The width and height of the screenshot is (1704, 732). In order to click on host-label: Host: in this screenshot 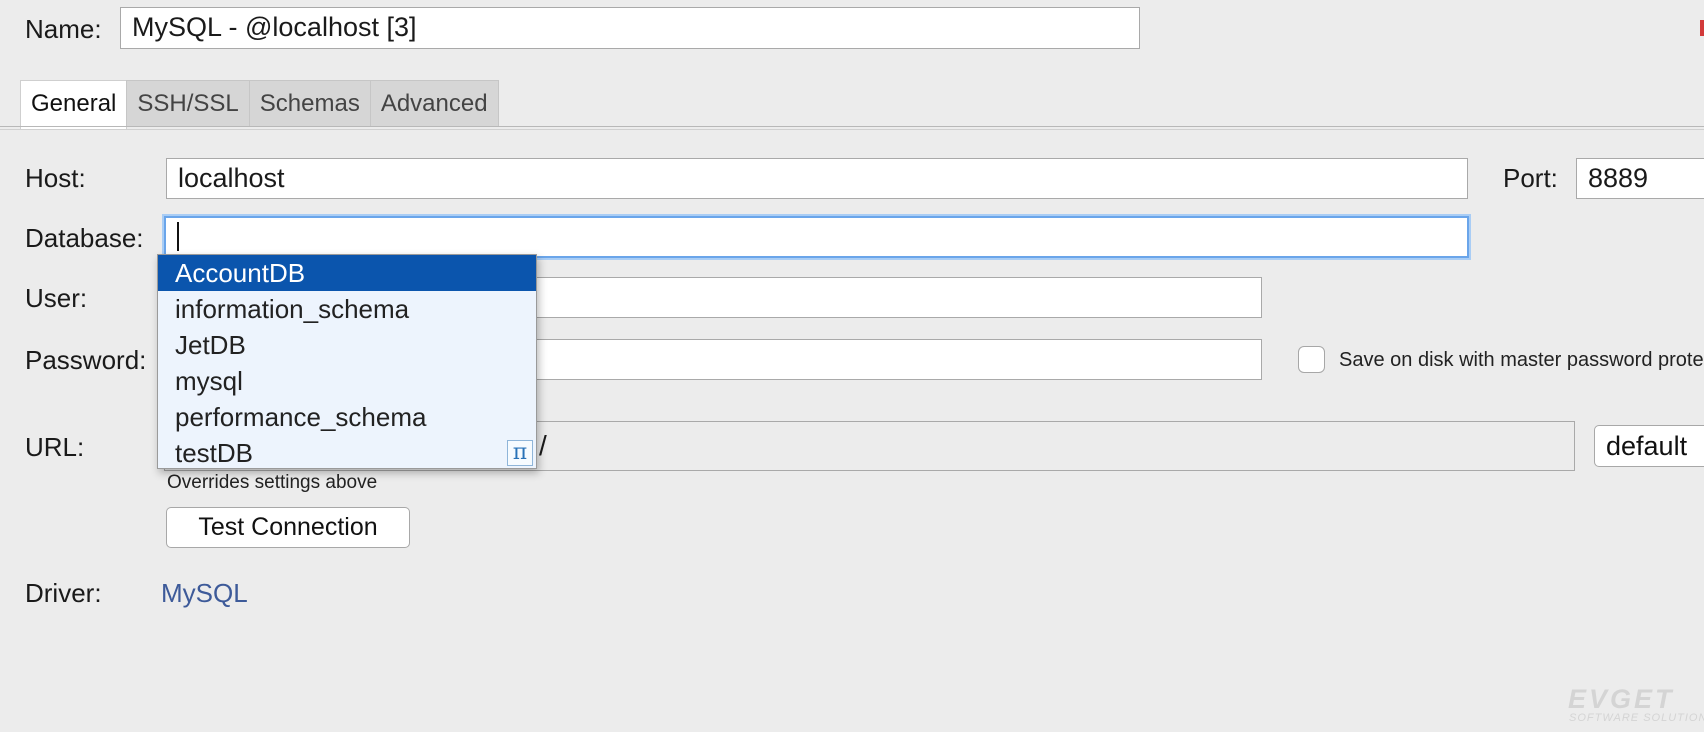, I will do `click(55, 178)`.